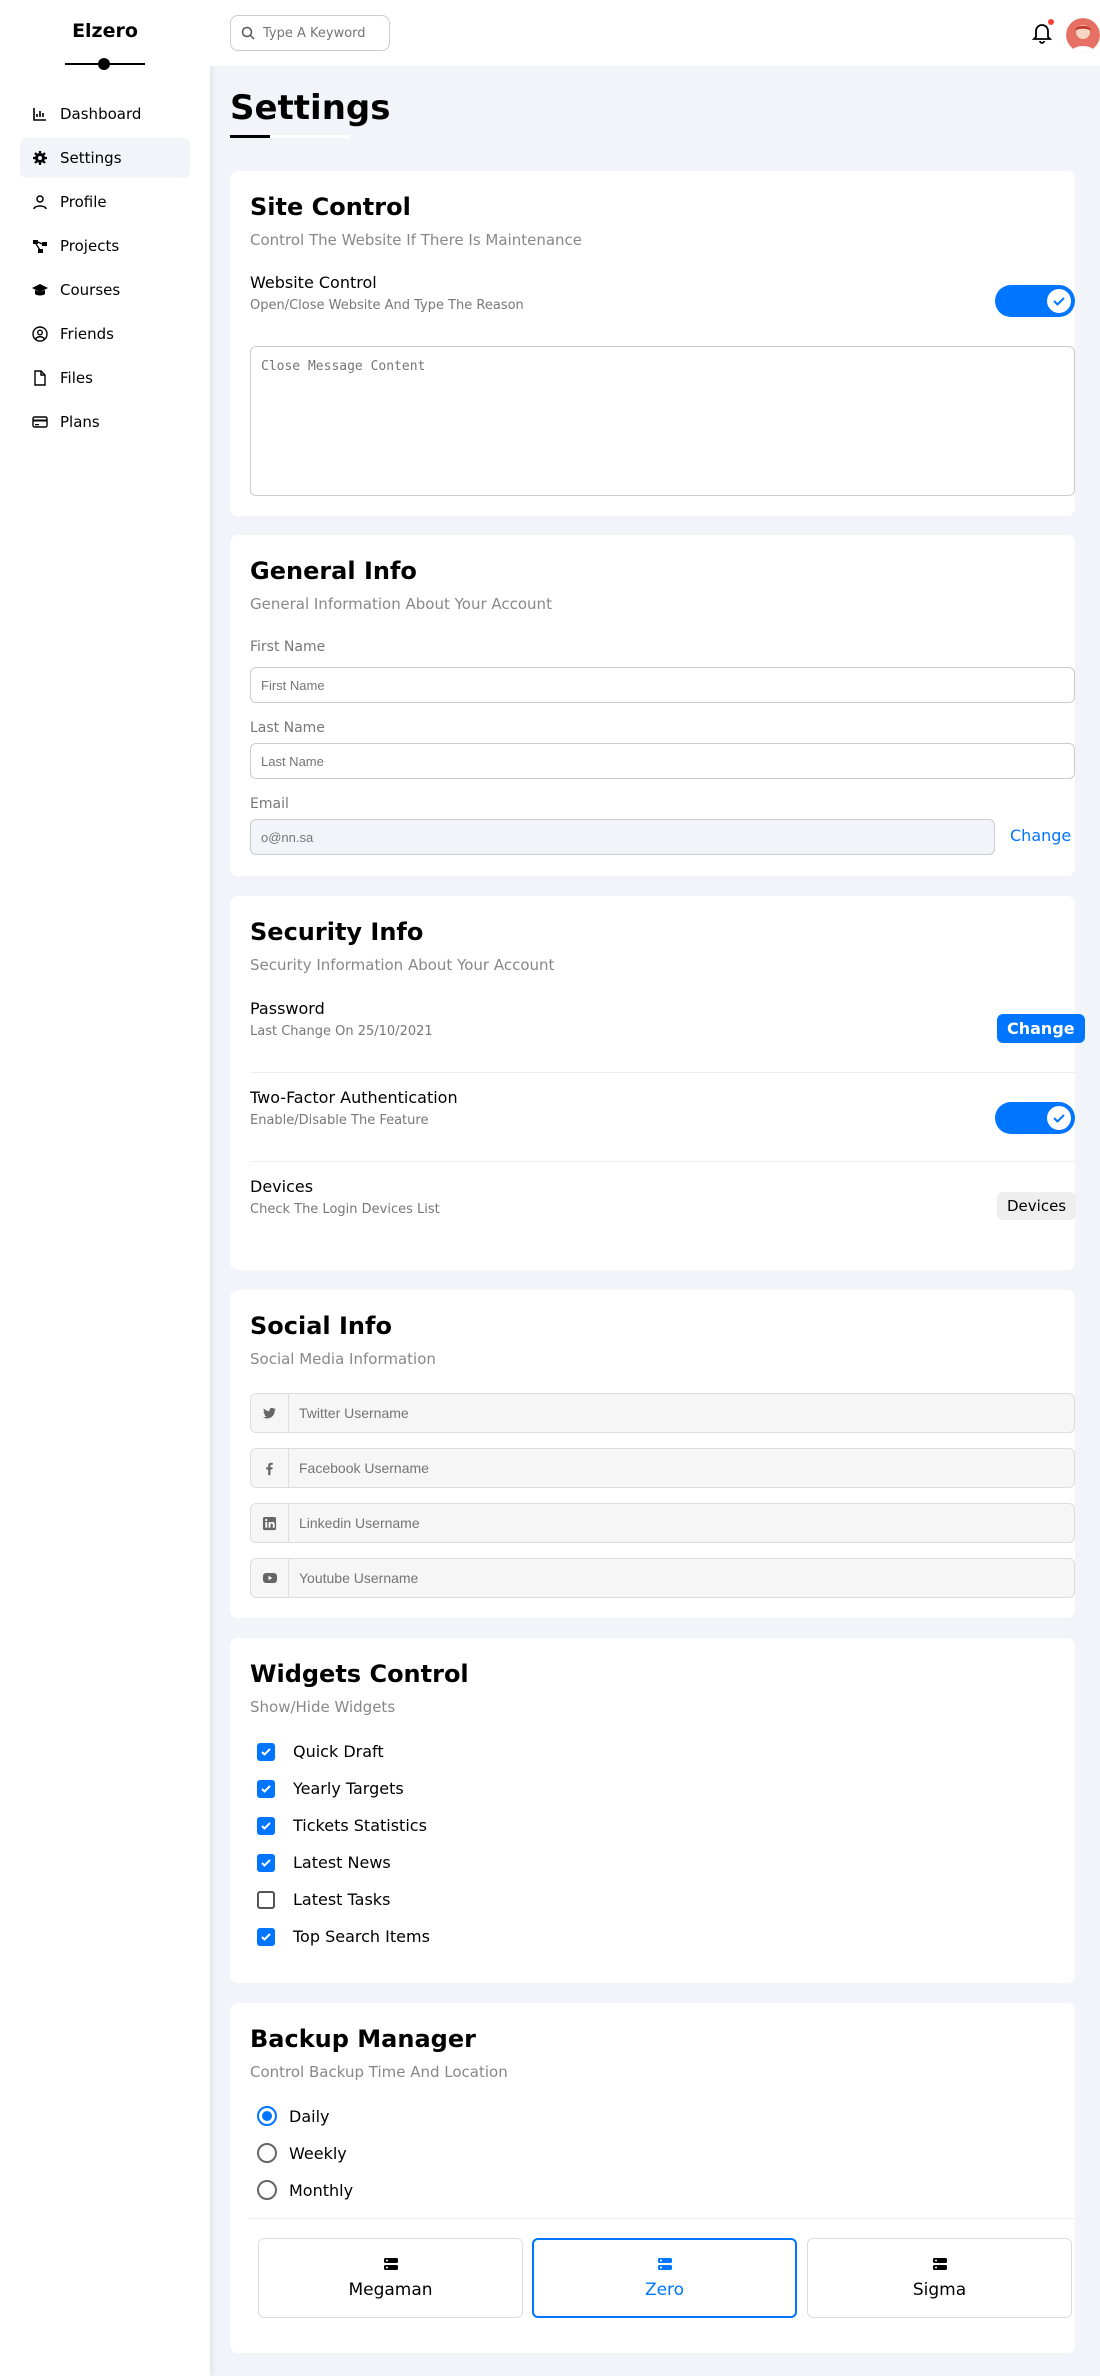 This screenshot has height=2376, width=1100. I want to click on twofa-desc: Enable/Disable The Feature, so click(339, 1120).